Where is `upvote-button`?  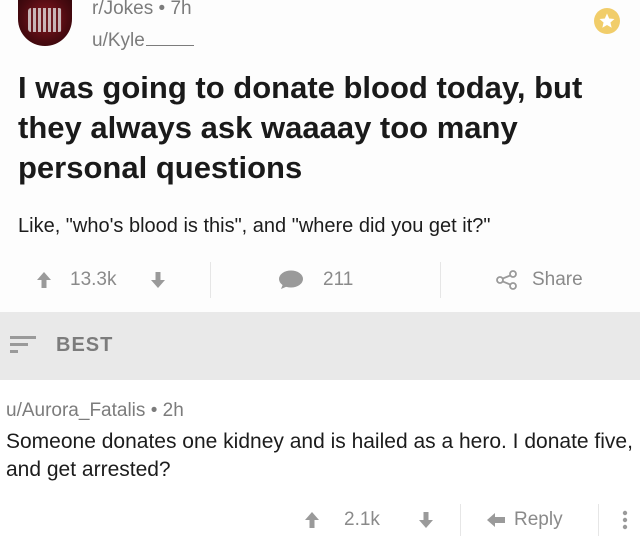
upvote-button is located at coordinates (44, 280).